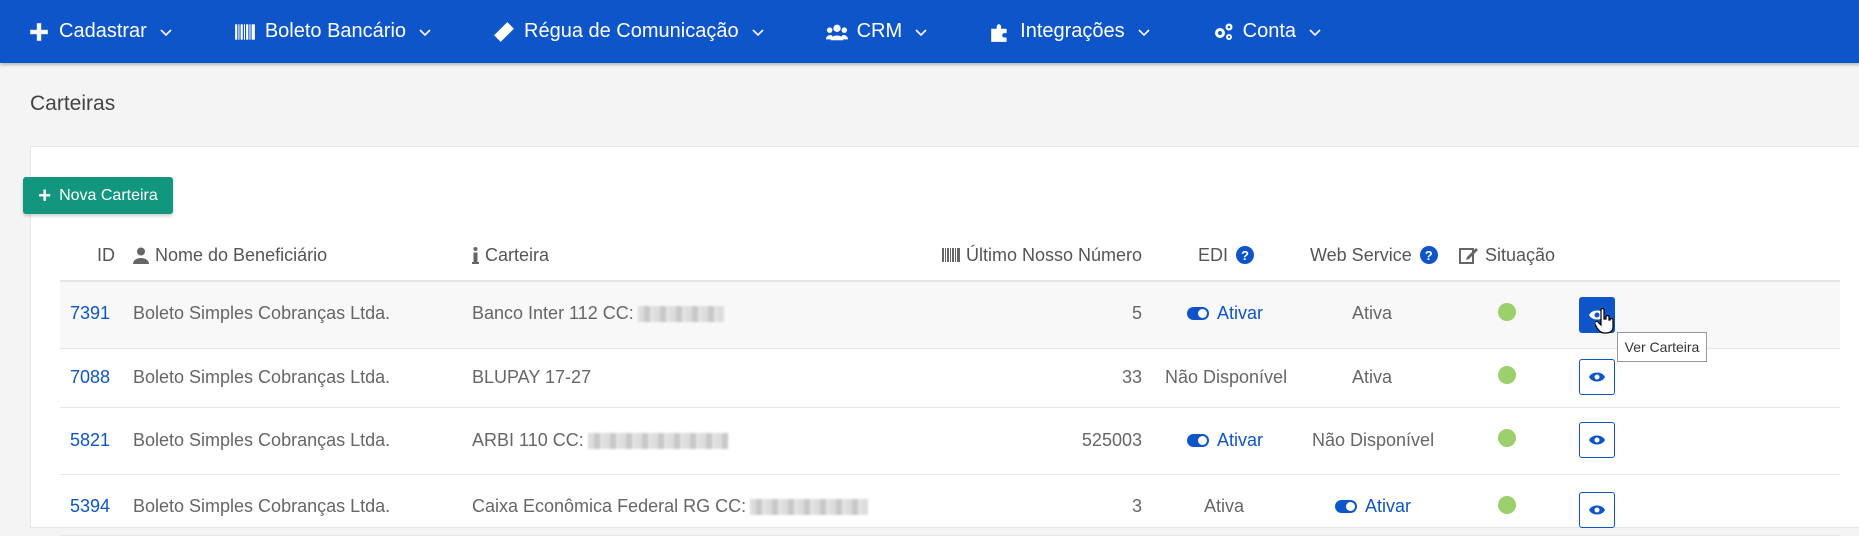 The width and height of the screenshot is (1859, 536). I want to click on row-carteira: Caixa Econômica Federal RG CC:, so click(670, 506).